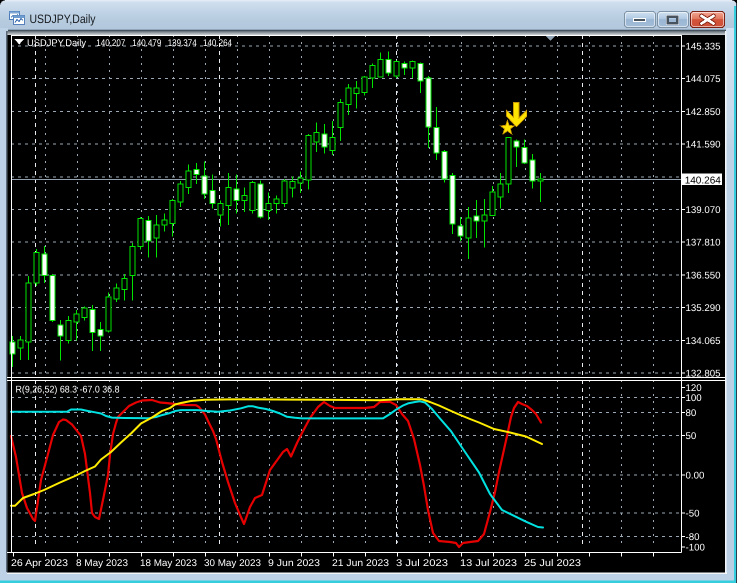 The image size is (737, 583). What do you see at coordinates (703, 79) in the screenshot?
I see `svg-text: 144.075` at bounding box center [703, 79].